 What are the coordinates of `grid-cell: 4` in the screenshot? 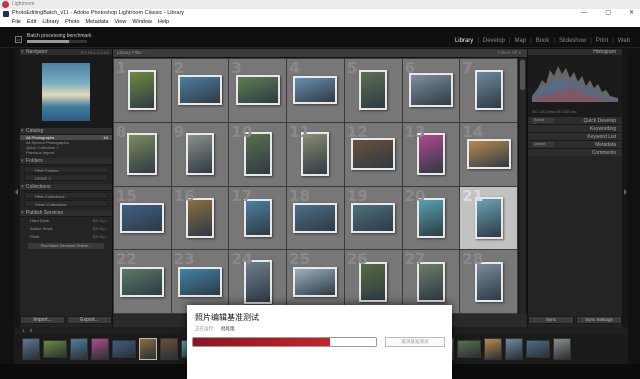 It's located at (315, 90).